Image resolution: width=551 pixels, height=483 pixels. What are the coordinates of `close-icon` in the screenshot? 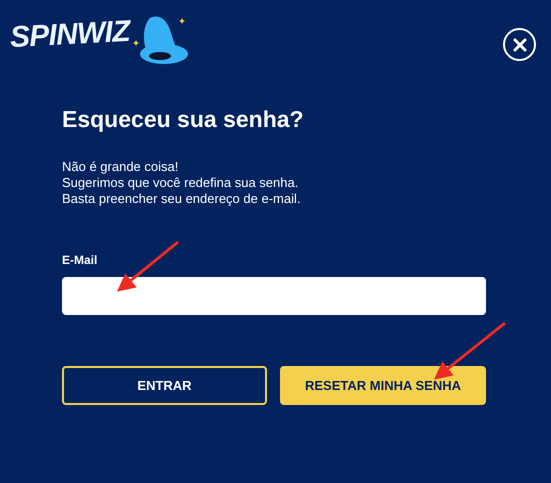 It's located at (519, 45).